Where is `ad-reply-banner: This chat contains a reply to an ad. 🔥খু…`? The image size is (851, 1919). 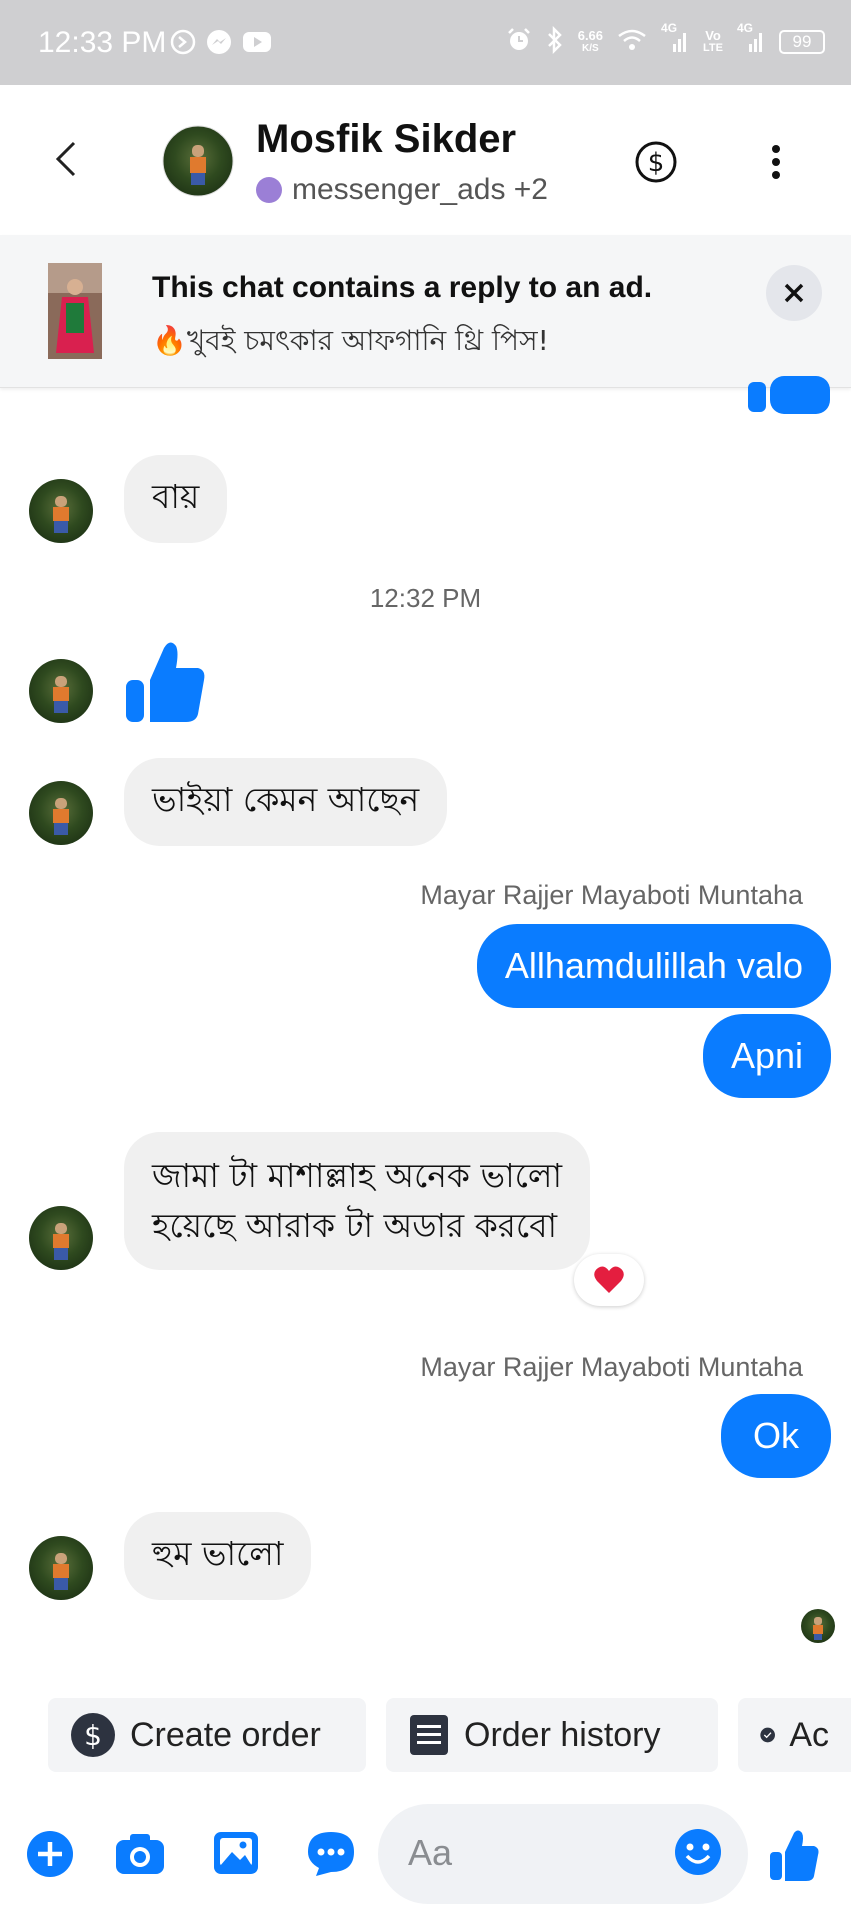
ad-reply-banner: This chat contains a reply to an ad. 🔥খু… is located at coordinates (425, 311).